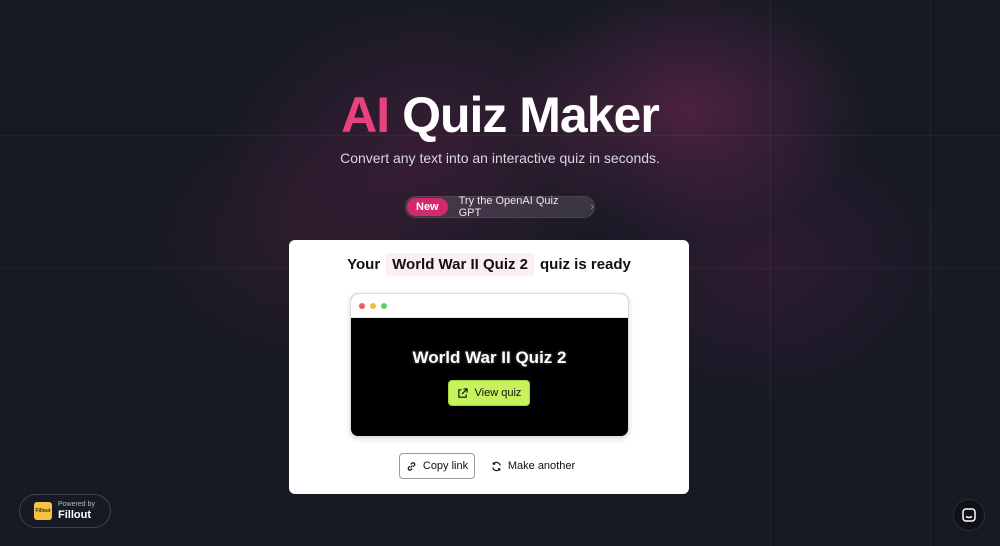 The height and width of the screenshot is (546, 1000). What do you see at coordinates (496, 466) in the screenshot?
I see `refresh-icon` at bounding box center [496, 466].